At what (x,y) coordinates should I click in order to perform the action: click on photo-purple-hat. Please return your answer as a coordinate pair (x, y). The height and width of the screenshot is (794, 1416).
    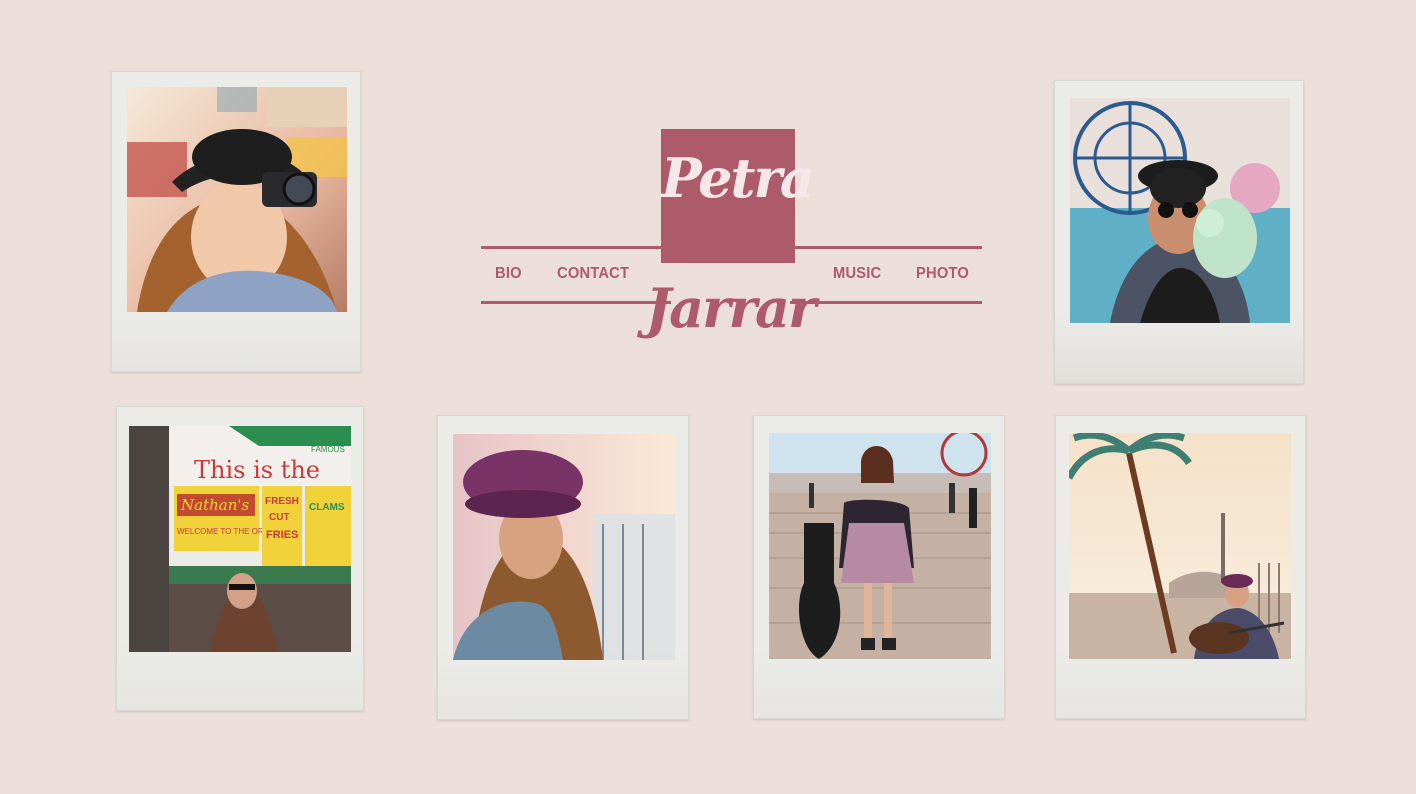
    Looking at the image, I should click on (564, 547).